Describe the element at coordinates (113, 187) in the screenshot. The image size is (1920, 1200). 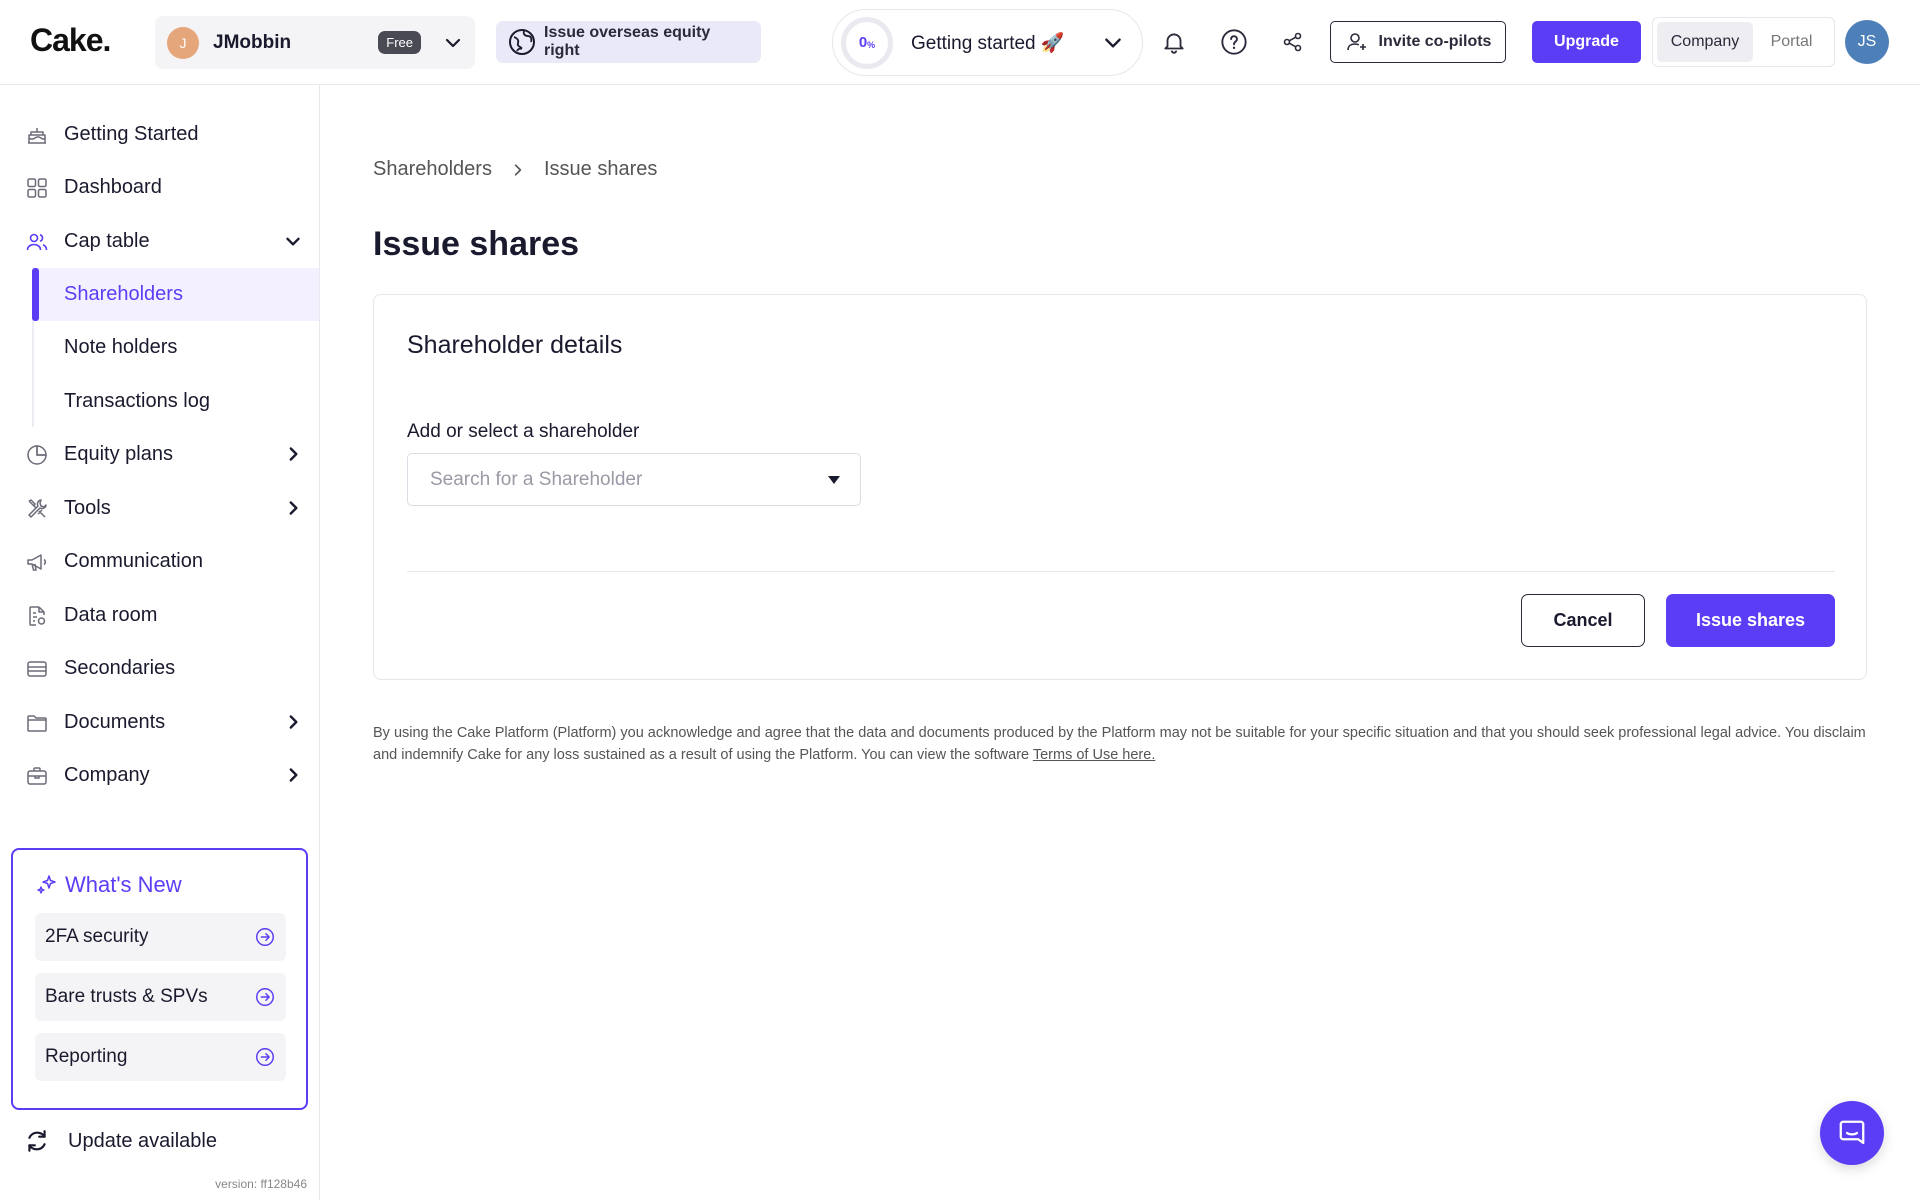
I see `sidebar-item-label: Dashboard` at that location.